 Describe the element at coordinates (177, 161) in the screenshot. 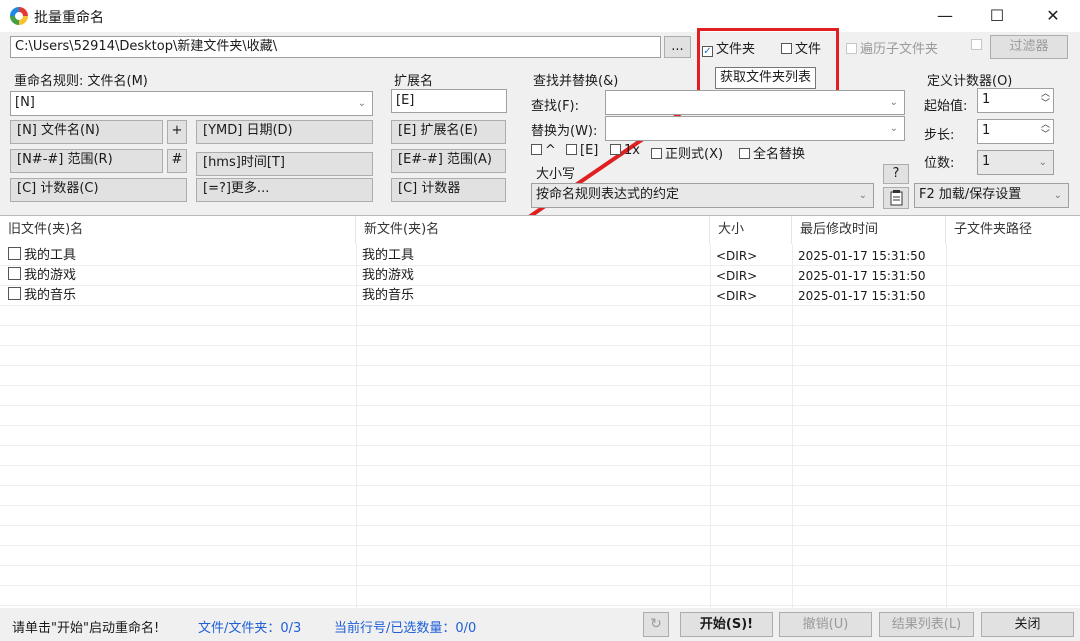

I see `hash-button: #` at that location.